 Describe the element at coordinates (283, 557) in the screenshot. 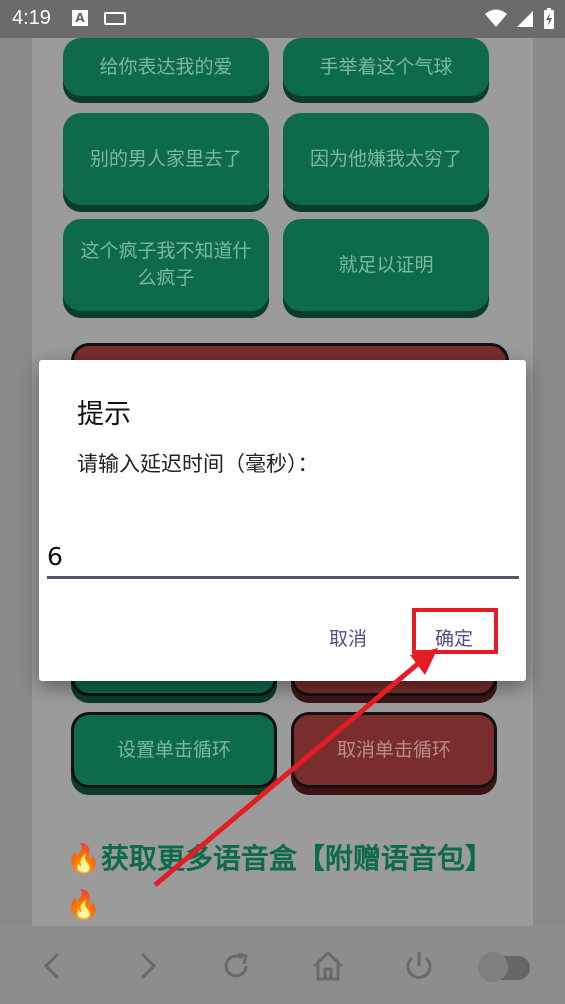

I see `delay-input` at that location.